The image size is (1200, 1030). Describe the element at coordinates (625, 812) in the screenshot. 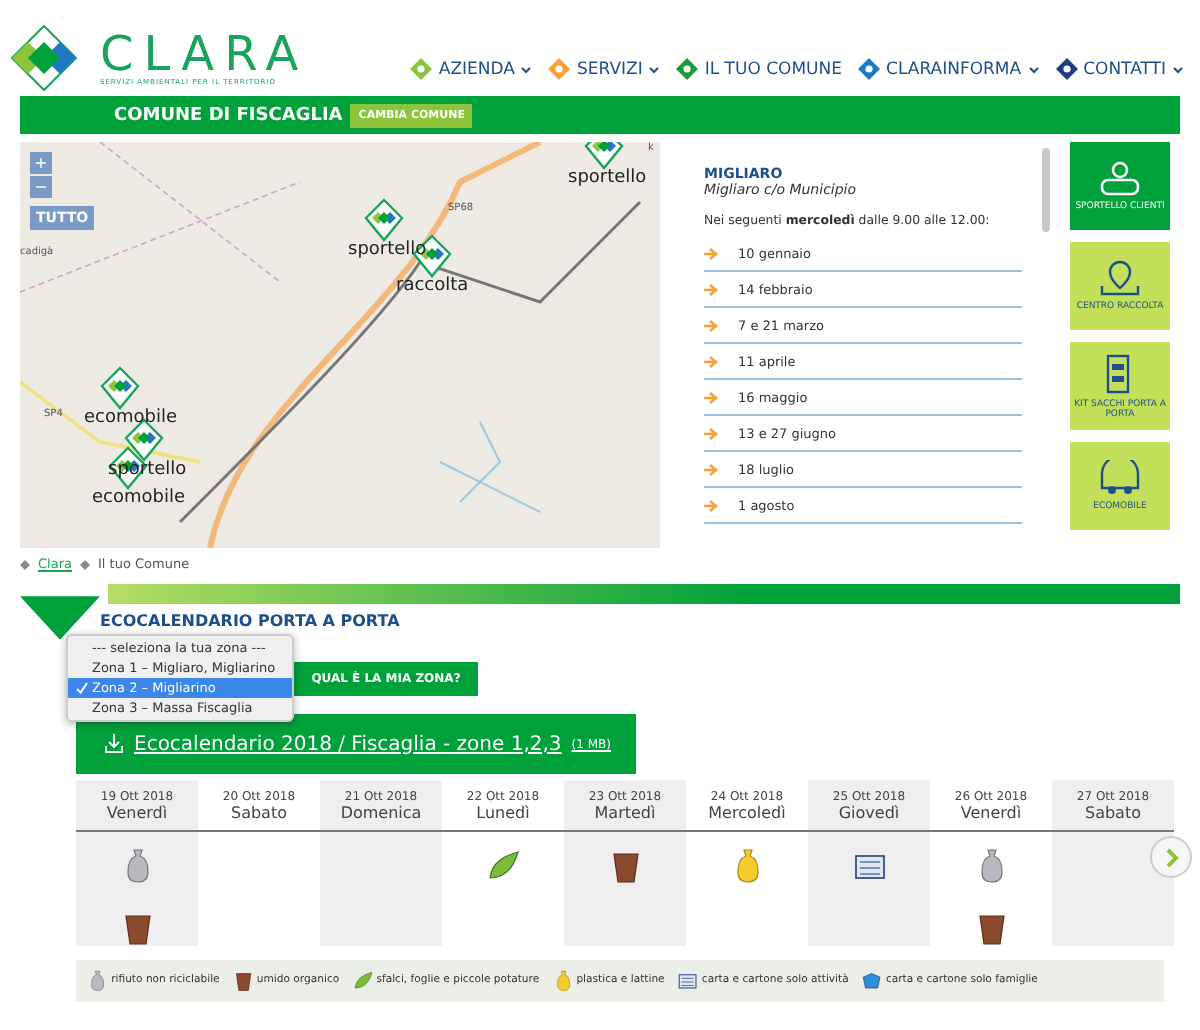

I see `day-weekday: Martedì` at that location.